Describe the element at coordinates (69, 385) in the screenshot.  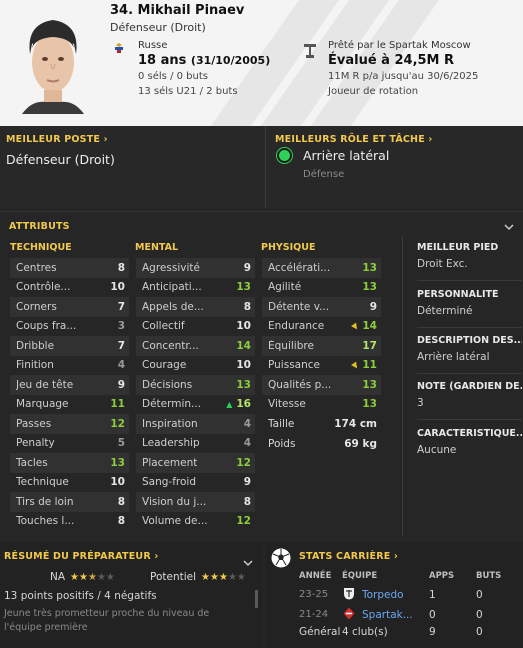
I see `technical-attribute-row: Jeu de tête 9` at that location.